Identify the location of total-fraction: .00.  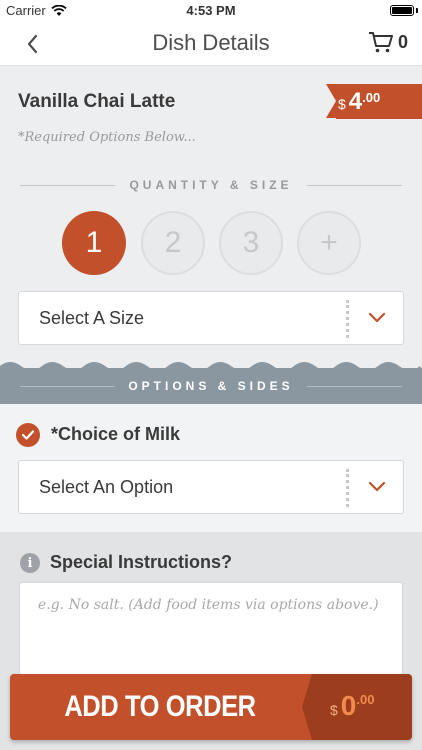
(365, 699).